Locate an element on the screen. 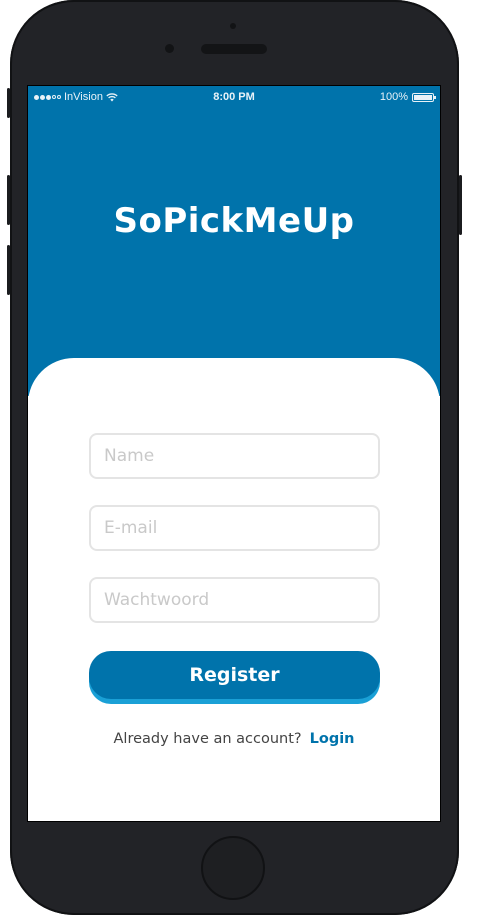 This screenshot has width=483, height=915. email-input is located at coordinates (234, 528).